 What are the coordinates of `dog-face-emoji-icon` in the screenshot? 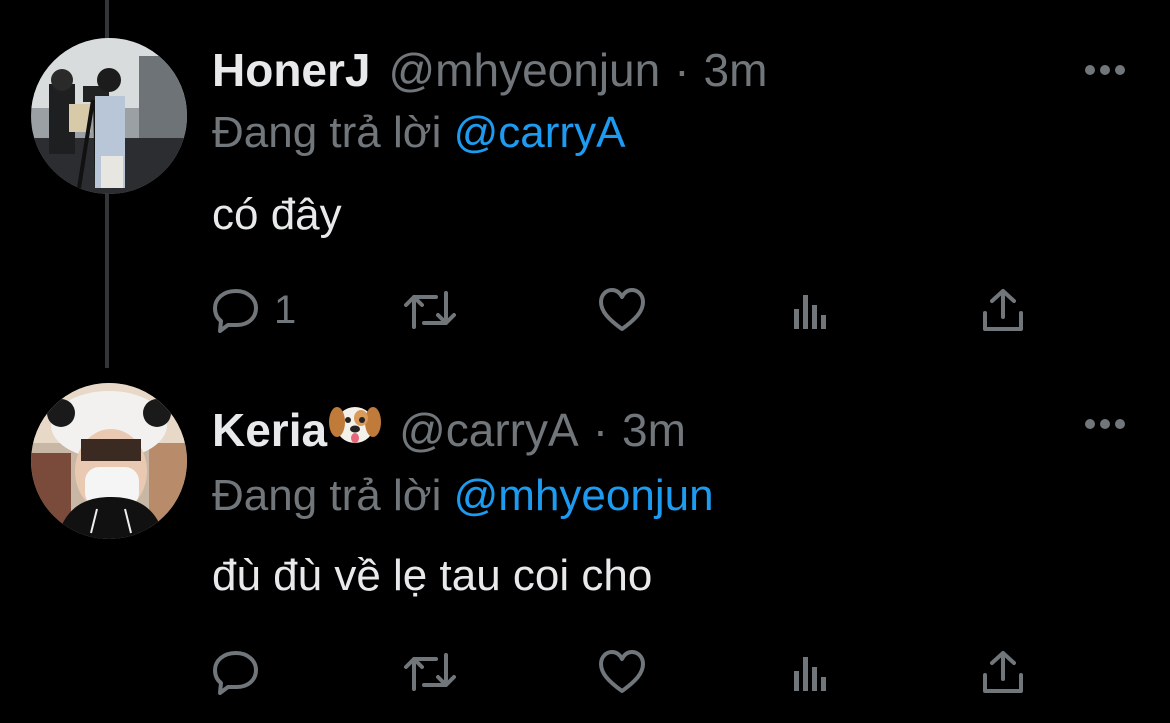 It's located at (355, 425).